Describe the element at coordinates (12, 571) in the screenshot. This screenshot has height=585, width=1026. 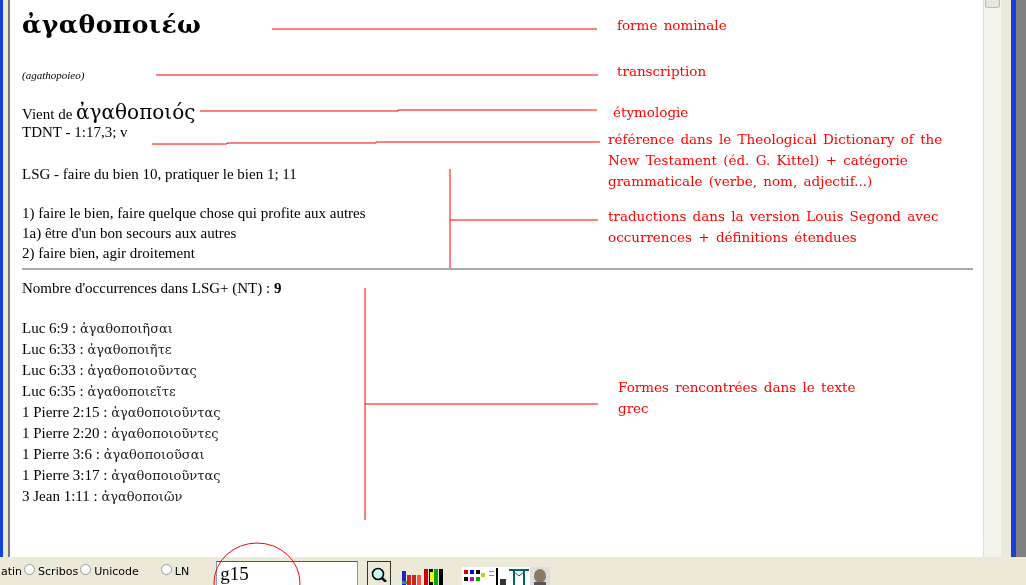
I see `radio-label: atin` at that location.